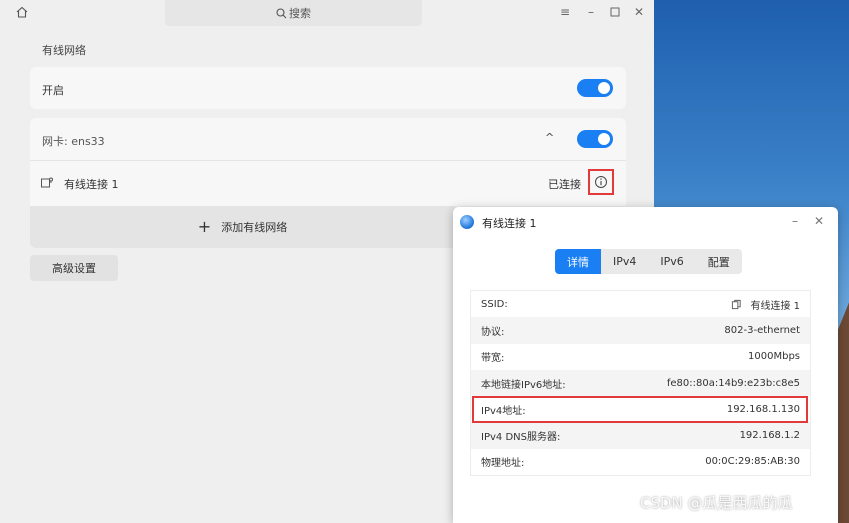 The image size is (849, 523). I want to click on detail-key: 协议:, so click(493, 332).